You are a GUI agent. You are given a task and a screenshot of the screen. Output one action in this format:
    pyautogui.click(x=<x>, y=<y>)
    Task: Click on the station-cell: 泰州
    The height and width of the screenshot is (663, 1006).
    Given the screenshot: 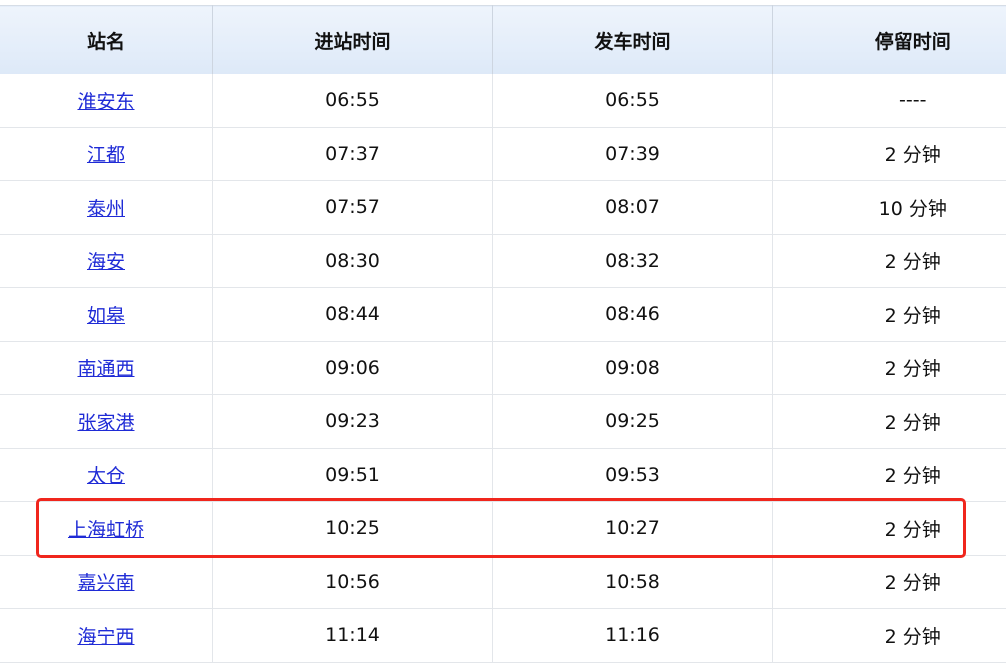 What is the action you would take?
    pyautogui.click(x=106, y=208)
    